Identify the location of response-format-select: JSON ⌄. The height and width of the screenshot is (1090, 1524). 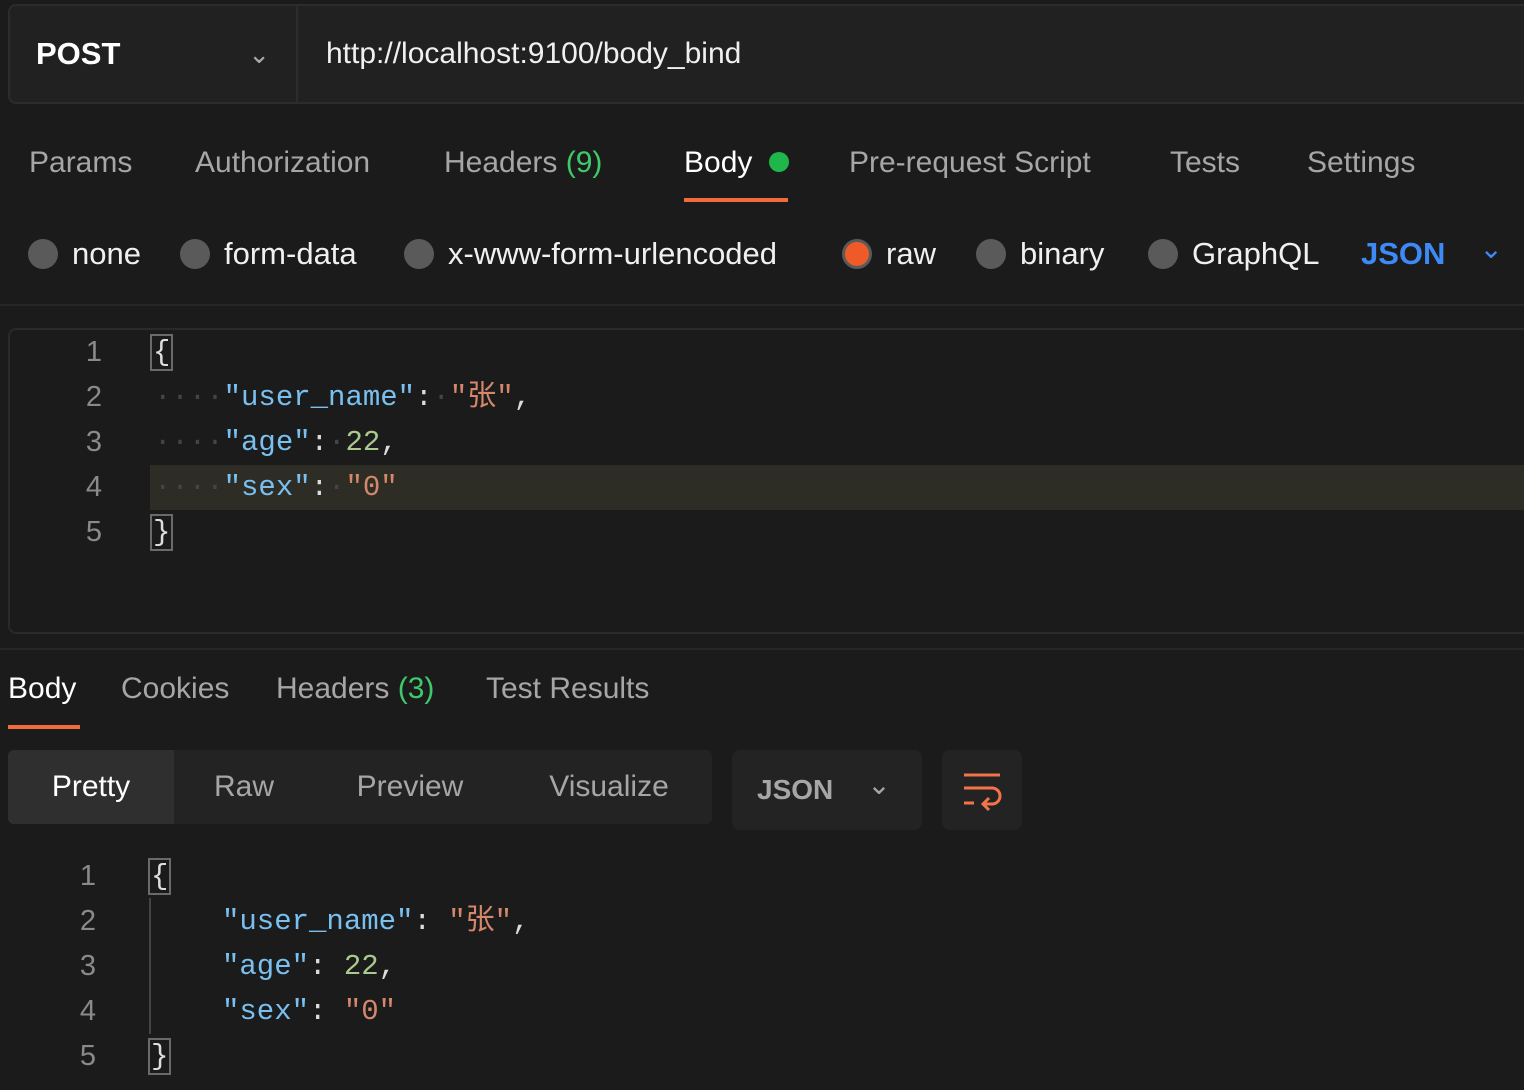
(827, 790).